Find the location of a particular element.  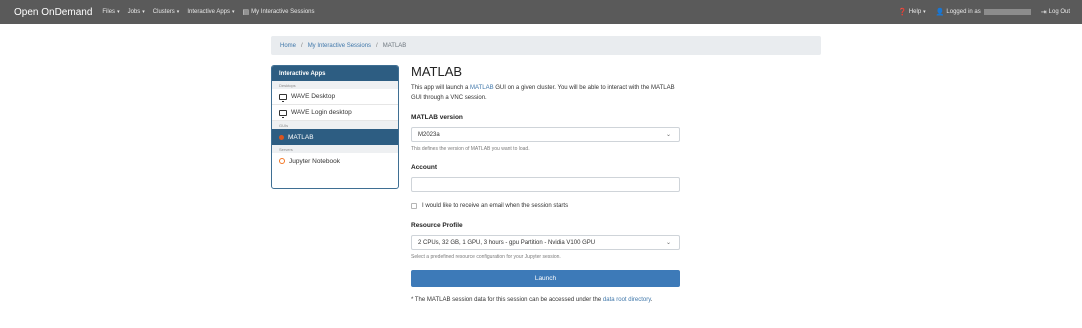

my-sessions-link: ▤ My Interactive Sessions is located at coordinates (279, 12).